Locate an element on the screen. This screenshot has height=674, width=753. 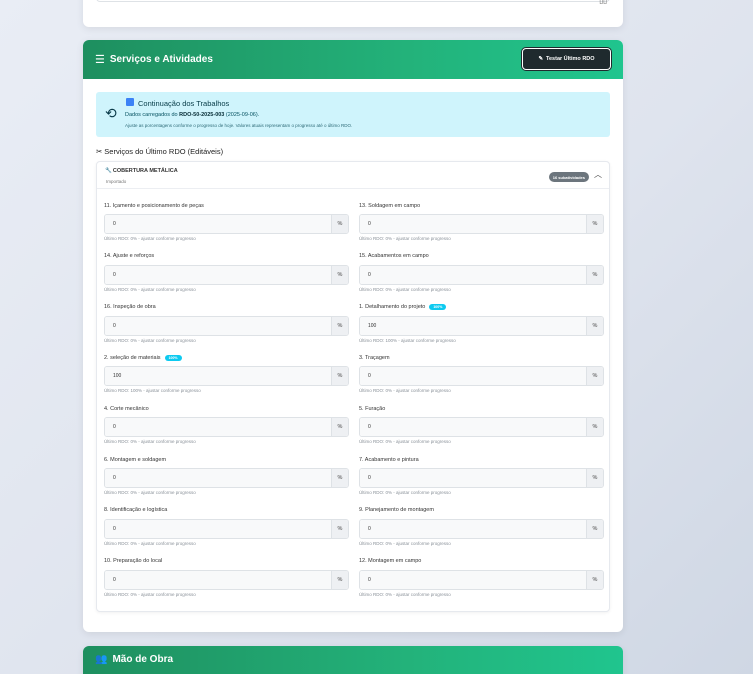
info-title: Continuação dos Trabalhos is located at coordinates (184, 103).